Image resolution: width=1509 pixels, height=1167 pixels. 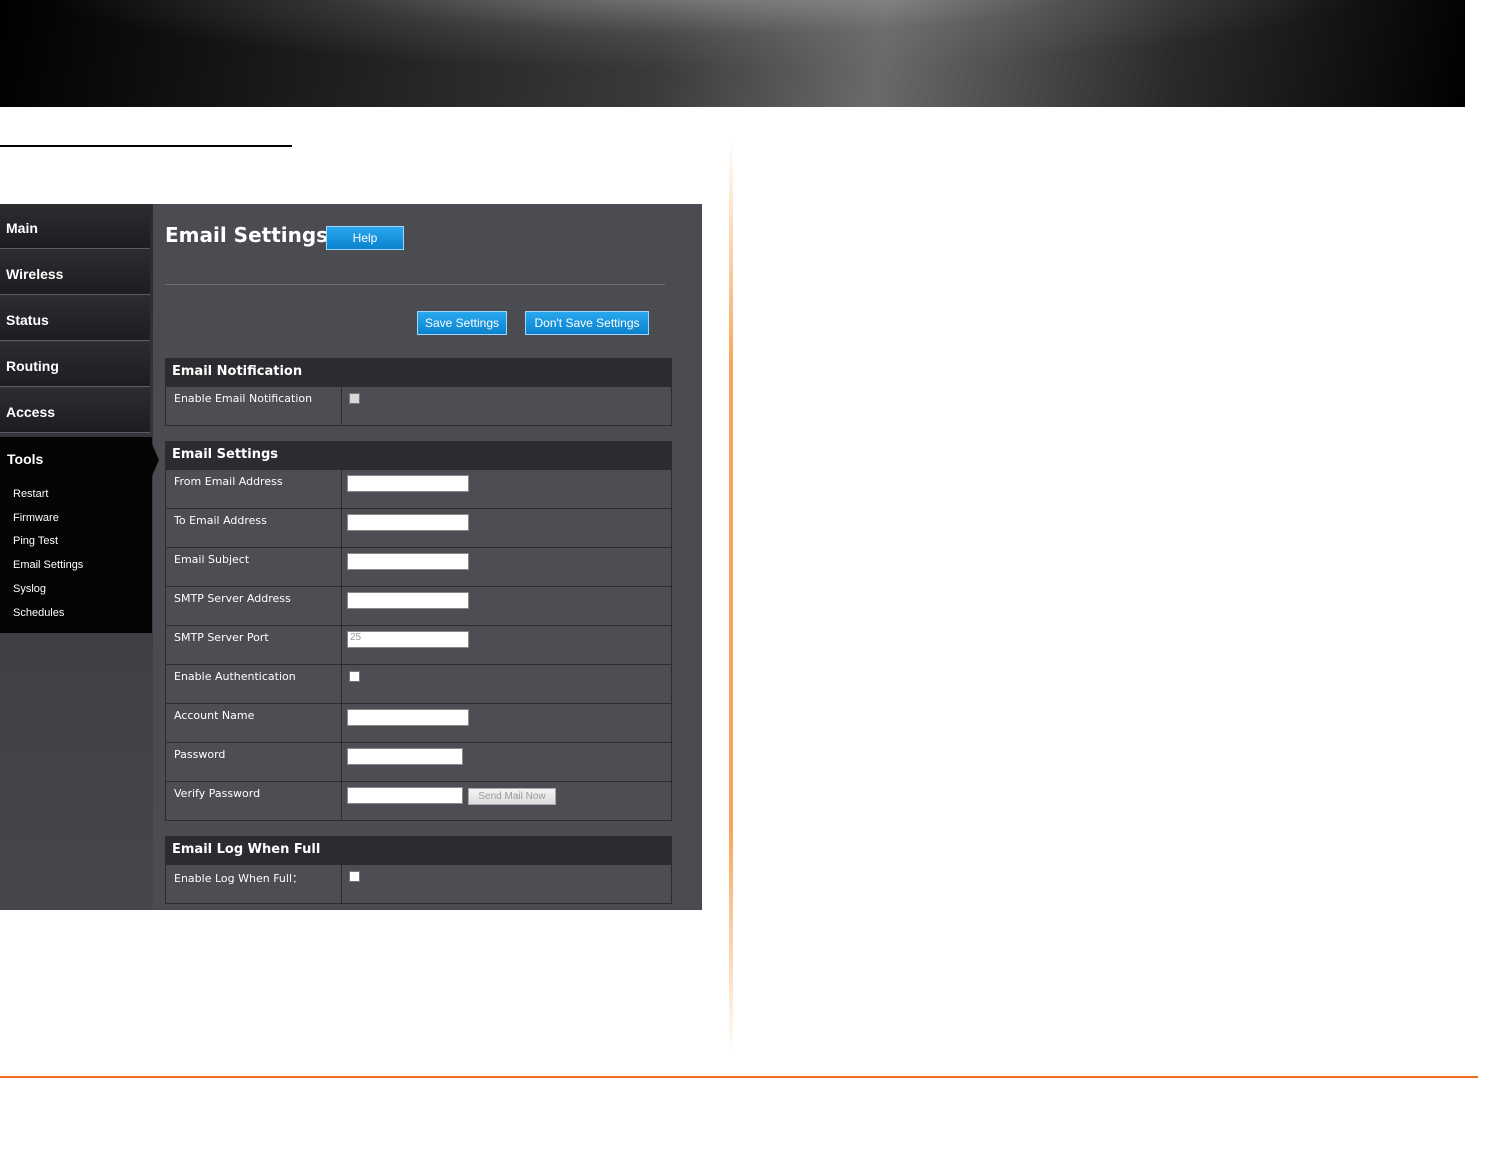 What do you see at coordinates (31, 412) in the screenshot?
I see `sidebar-item-label: Access` at bounding box center [31, 412].